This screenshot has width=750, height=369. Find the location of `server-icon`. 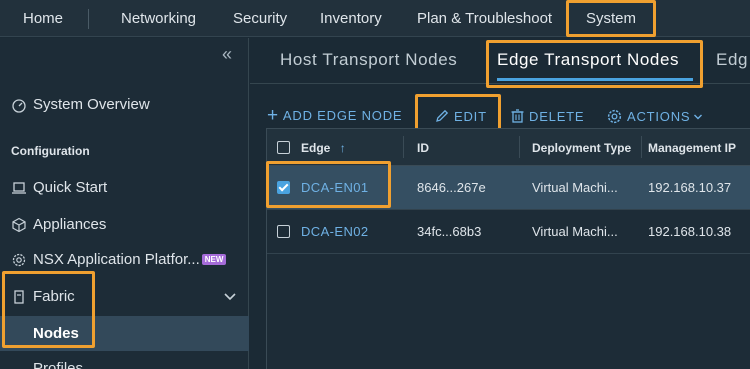

server-icon is located at coordinates (19, 296).